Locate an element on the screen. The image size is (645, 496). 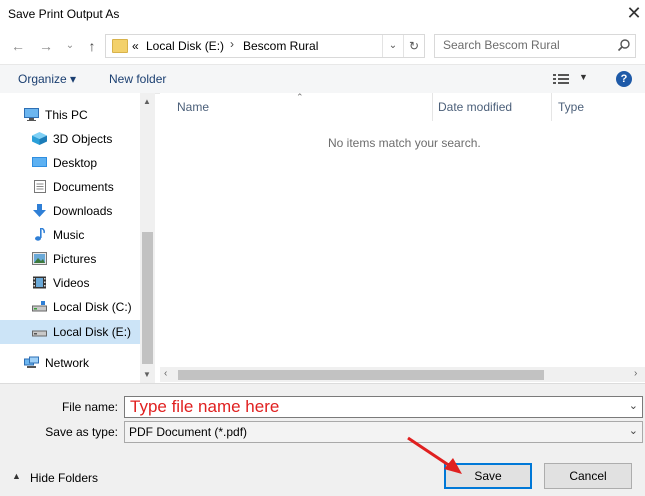
navigation-pane-scroll-thumb is located at coordinates (147, 298).